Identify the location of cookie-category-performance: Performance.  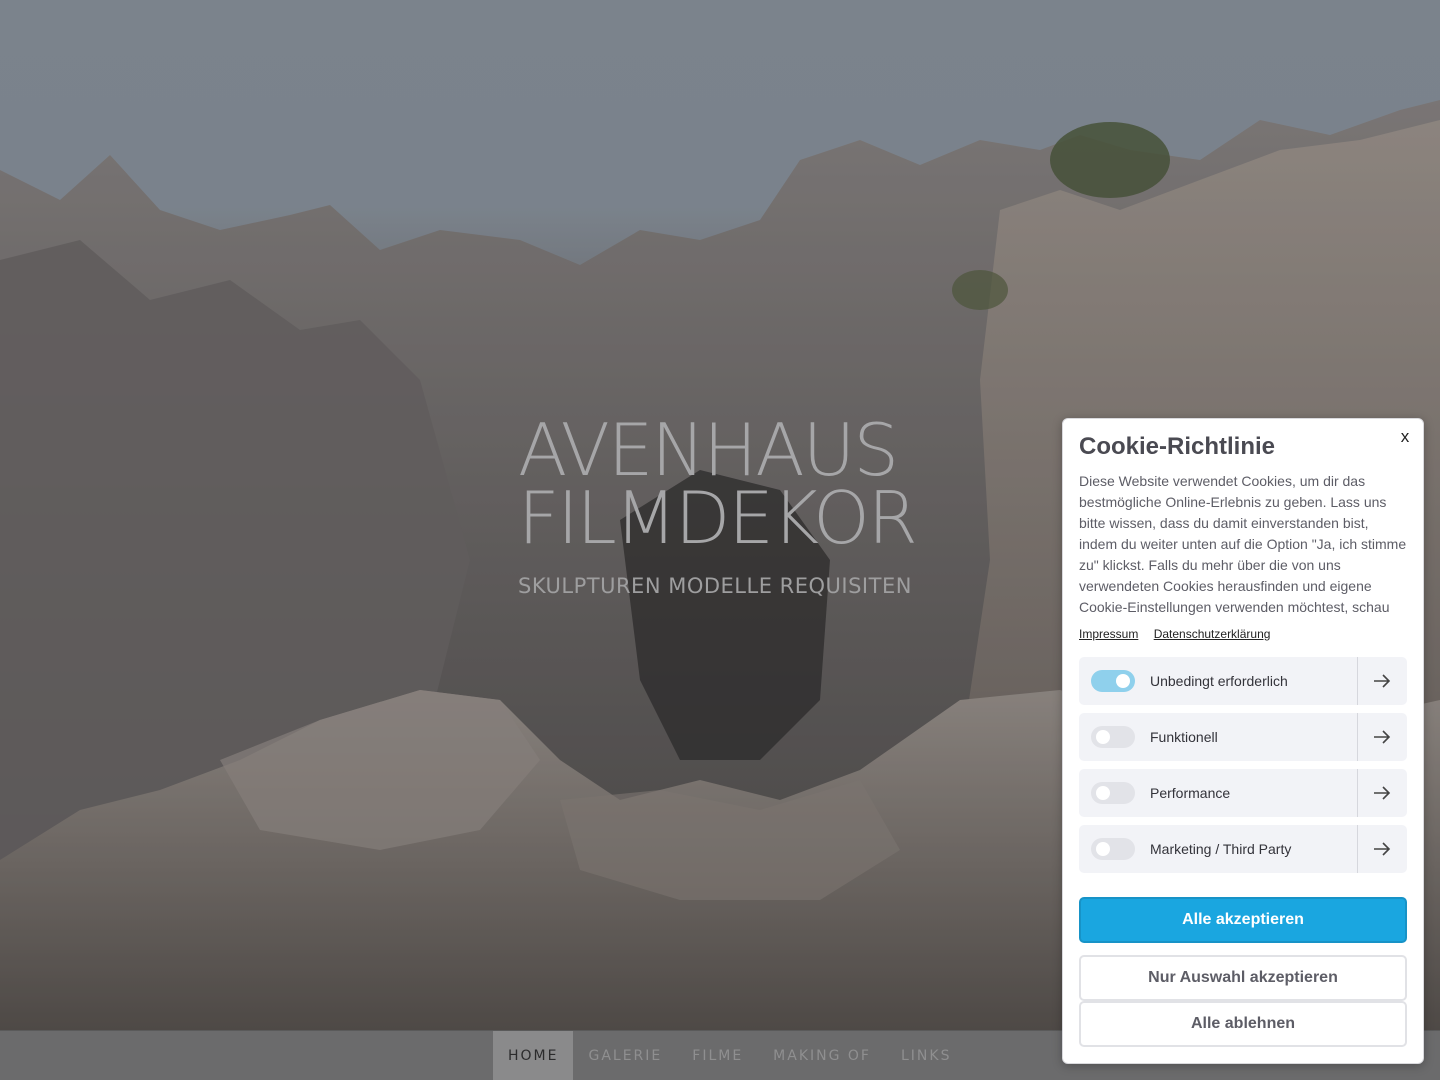
(1243, 793).